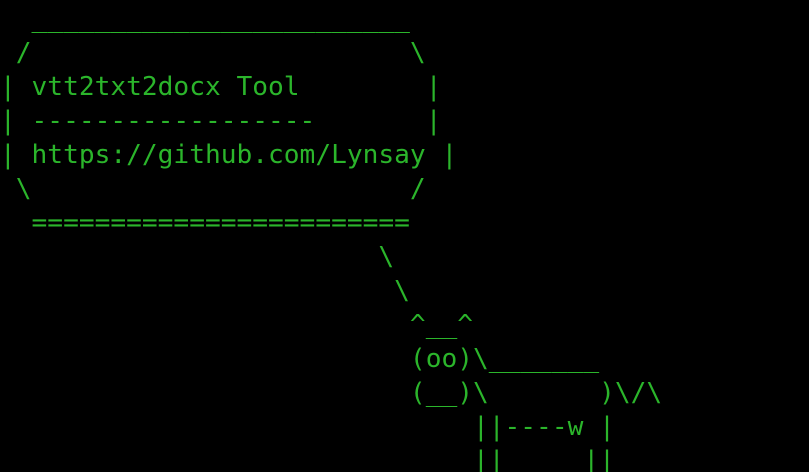  Describe the element at coordinates (229, 155) in the screenshot. I see `ascii-line: | https://github.com/Lynsay |` at that location.